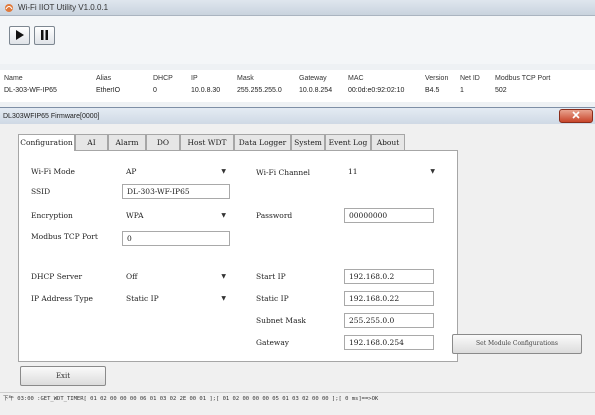  What do you see at coordinates (63, 376) in the screenshot?
I see `exit-button: Exit` at bounding box center [63, 376].